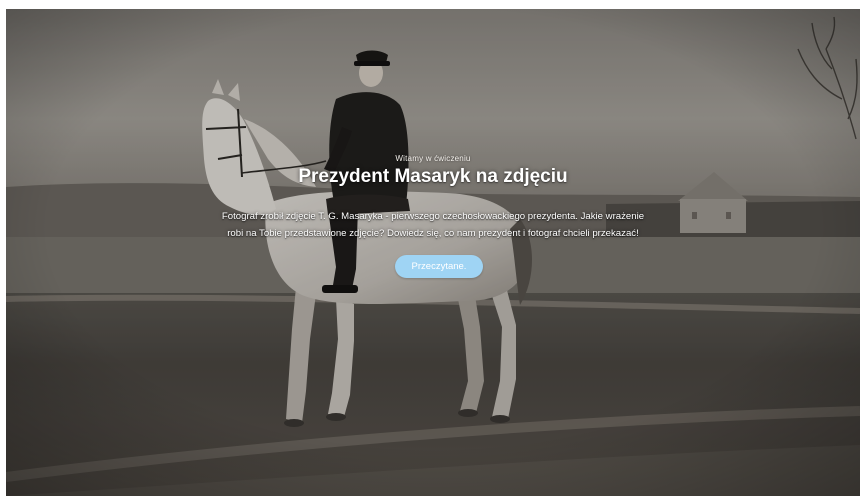 The height and width of the screenshot is (496, 866). Describe the element at coordinates (433, 176) in the screenshot. I see `hero-title: Prezydent Masaryk na zdjęciu` at that location.